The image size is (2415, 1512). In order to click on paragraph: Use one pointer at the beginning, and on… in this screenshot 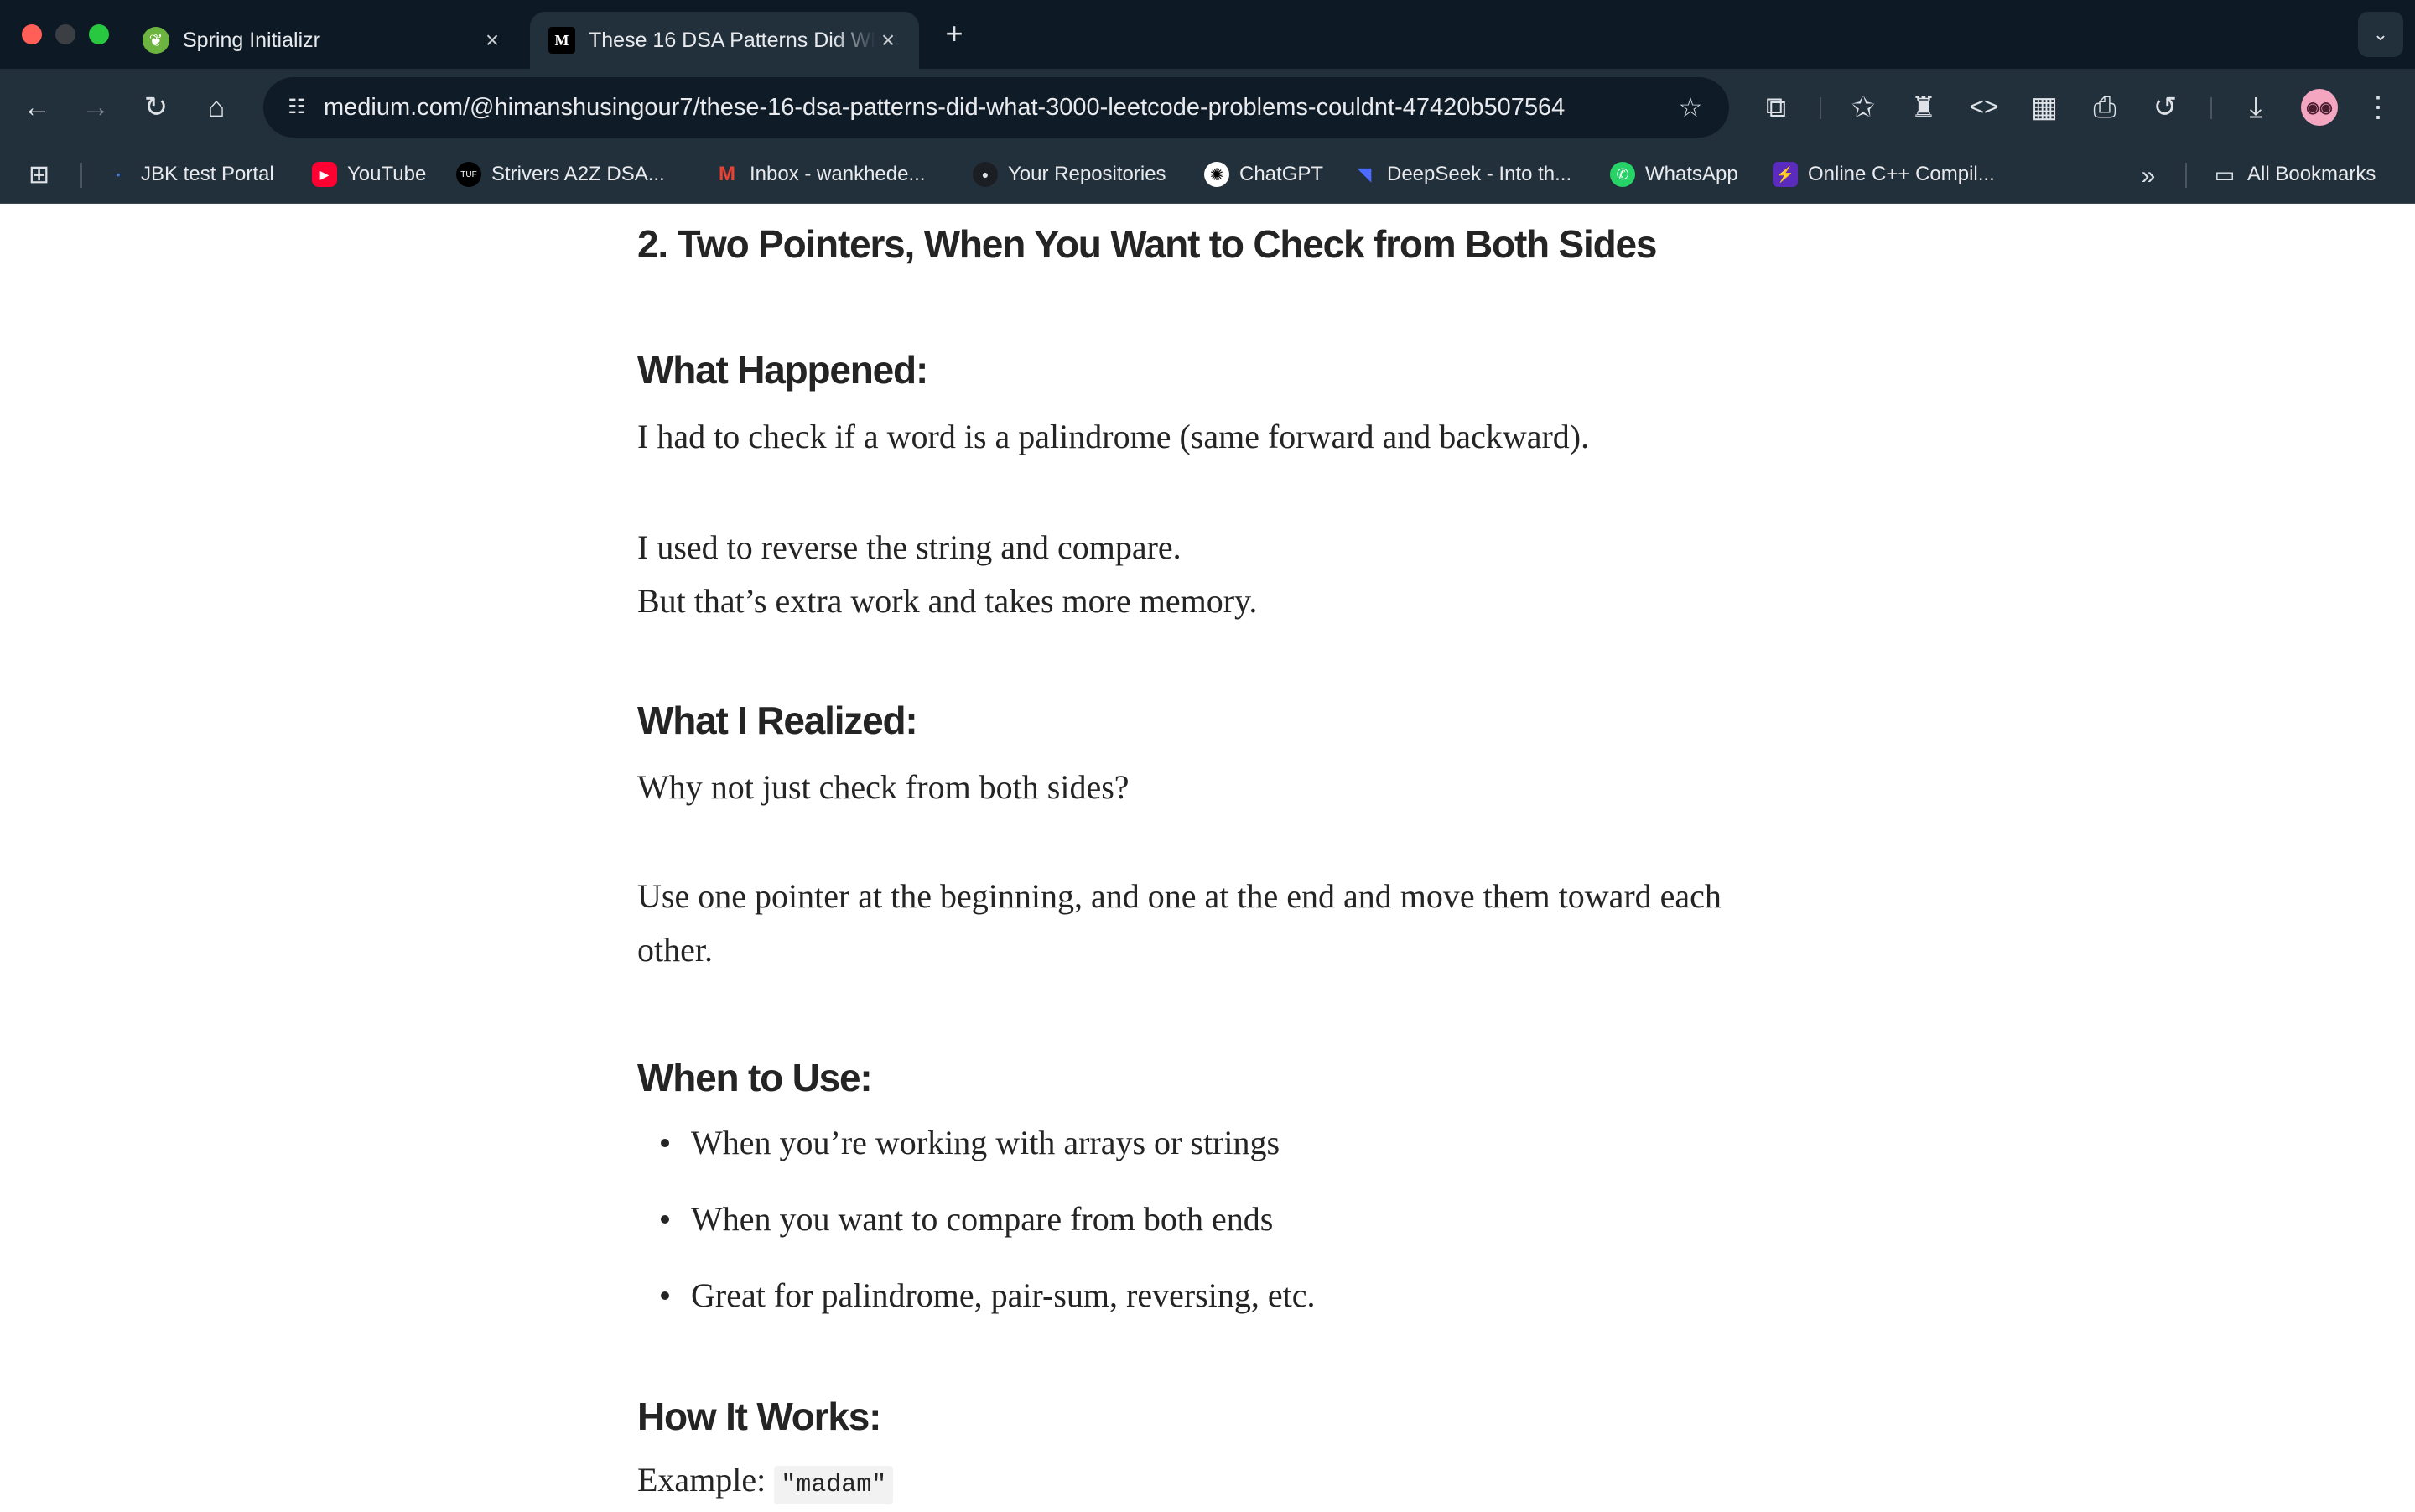, I will do `click(1179, 923)`.